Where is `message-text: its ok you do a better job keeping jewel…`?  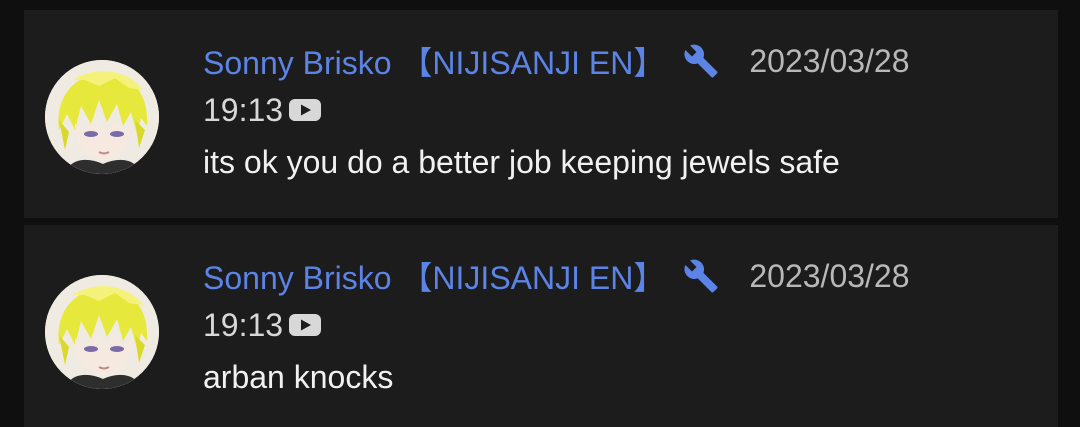
message-text: its ok you do a better job keeping jewel… is located at coordinates (521, 162).